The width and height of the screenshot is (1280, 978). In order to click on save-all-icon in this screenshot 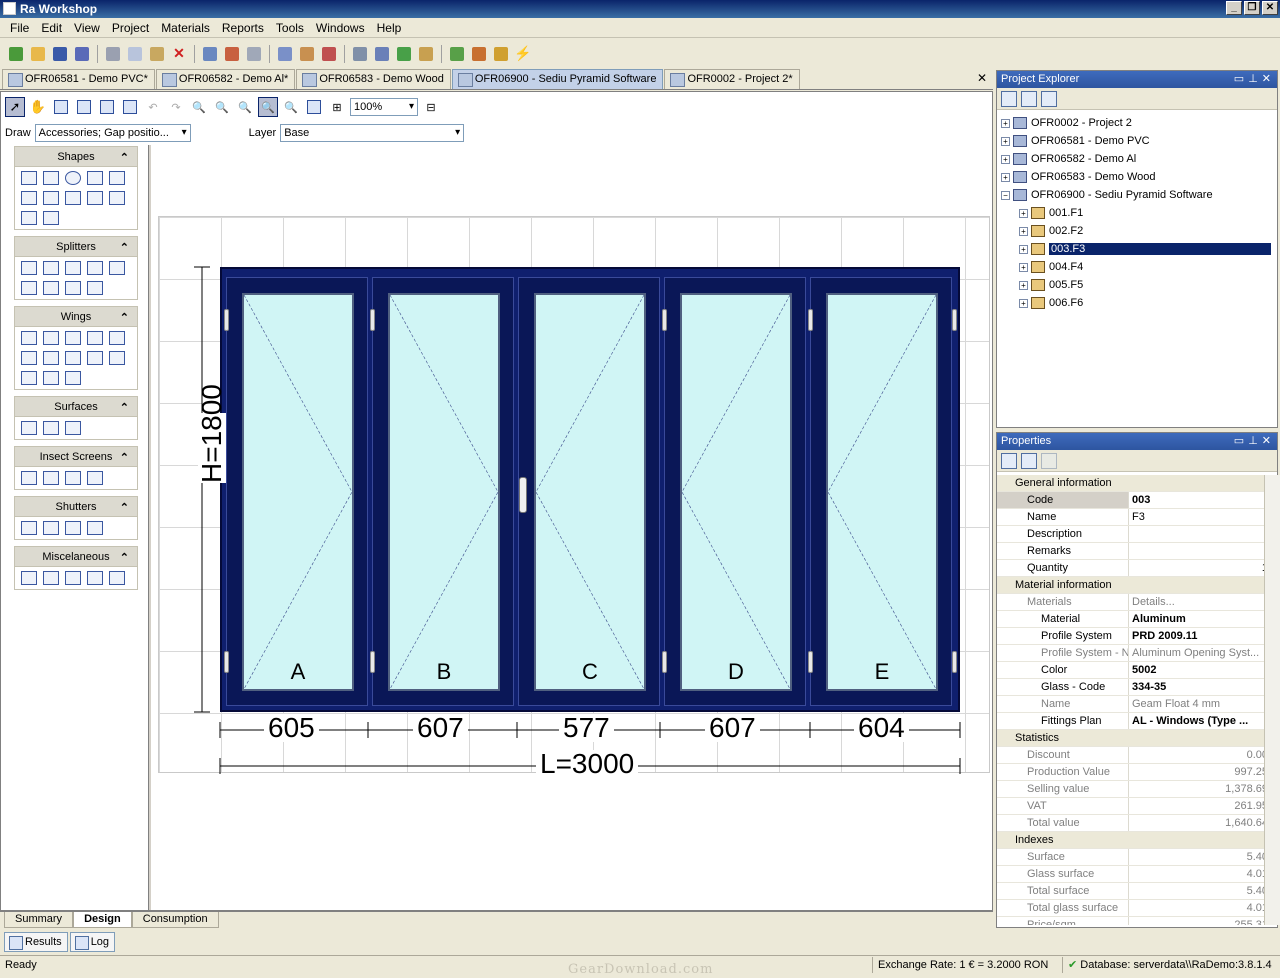, I will do `click(82, 54)`.